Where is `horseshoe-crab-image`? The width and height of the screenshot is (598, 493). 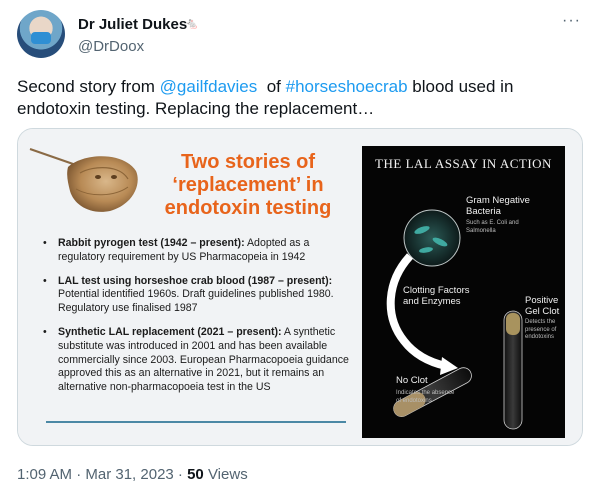 horseshoe-crab-image is located at coordinates (83, 180).